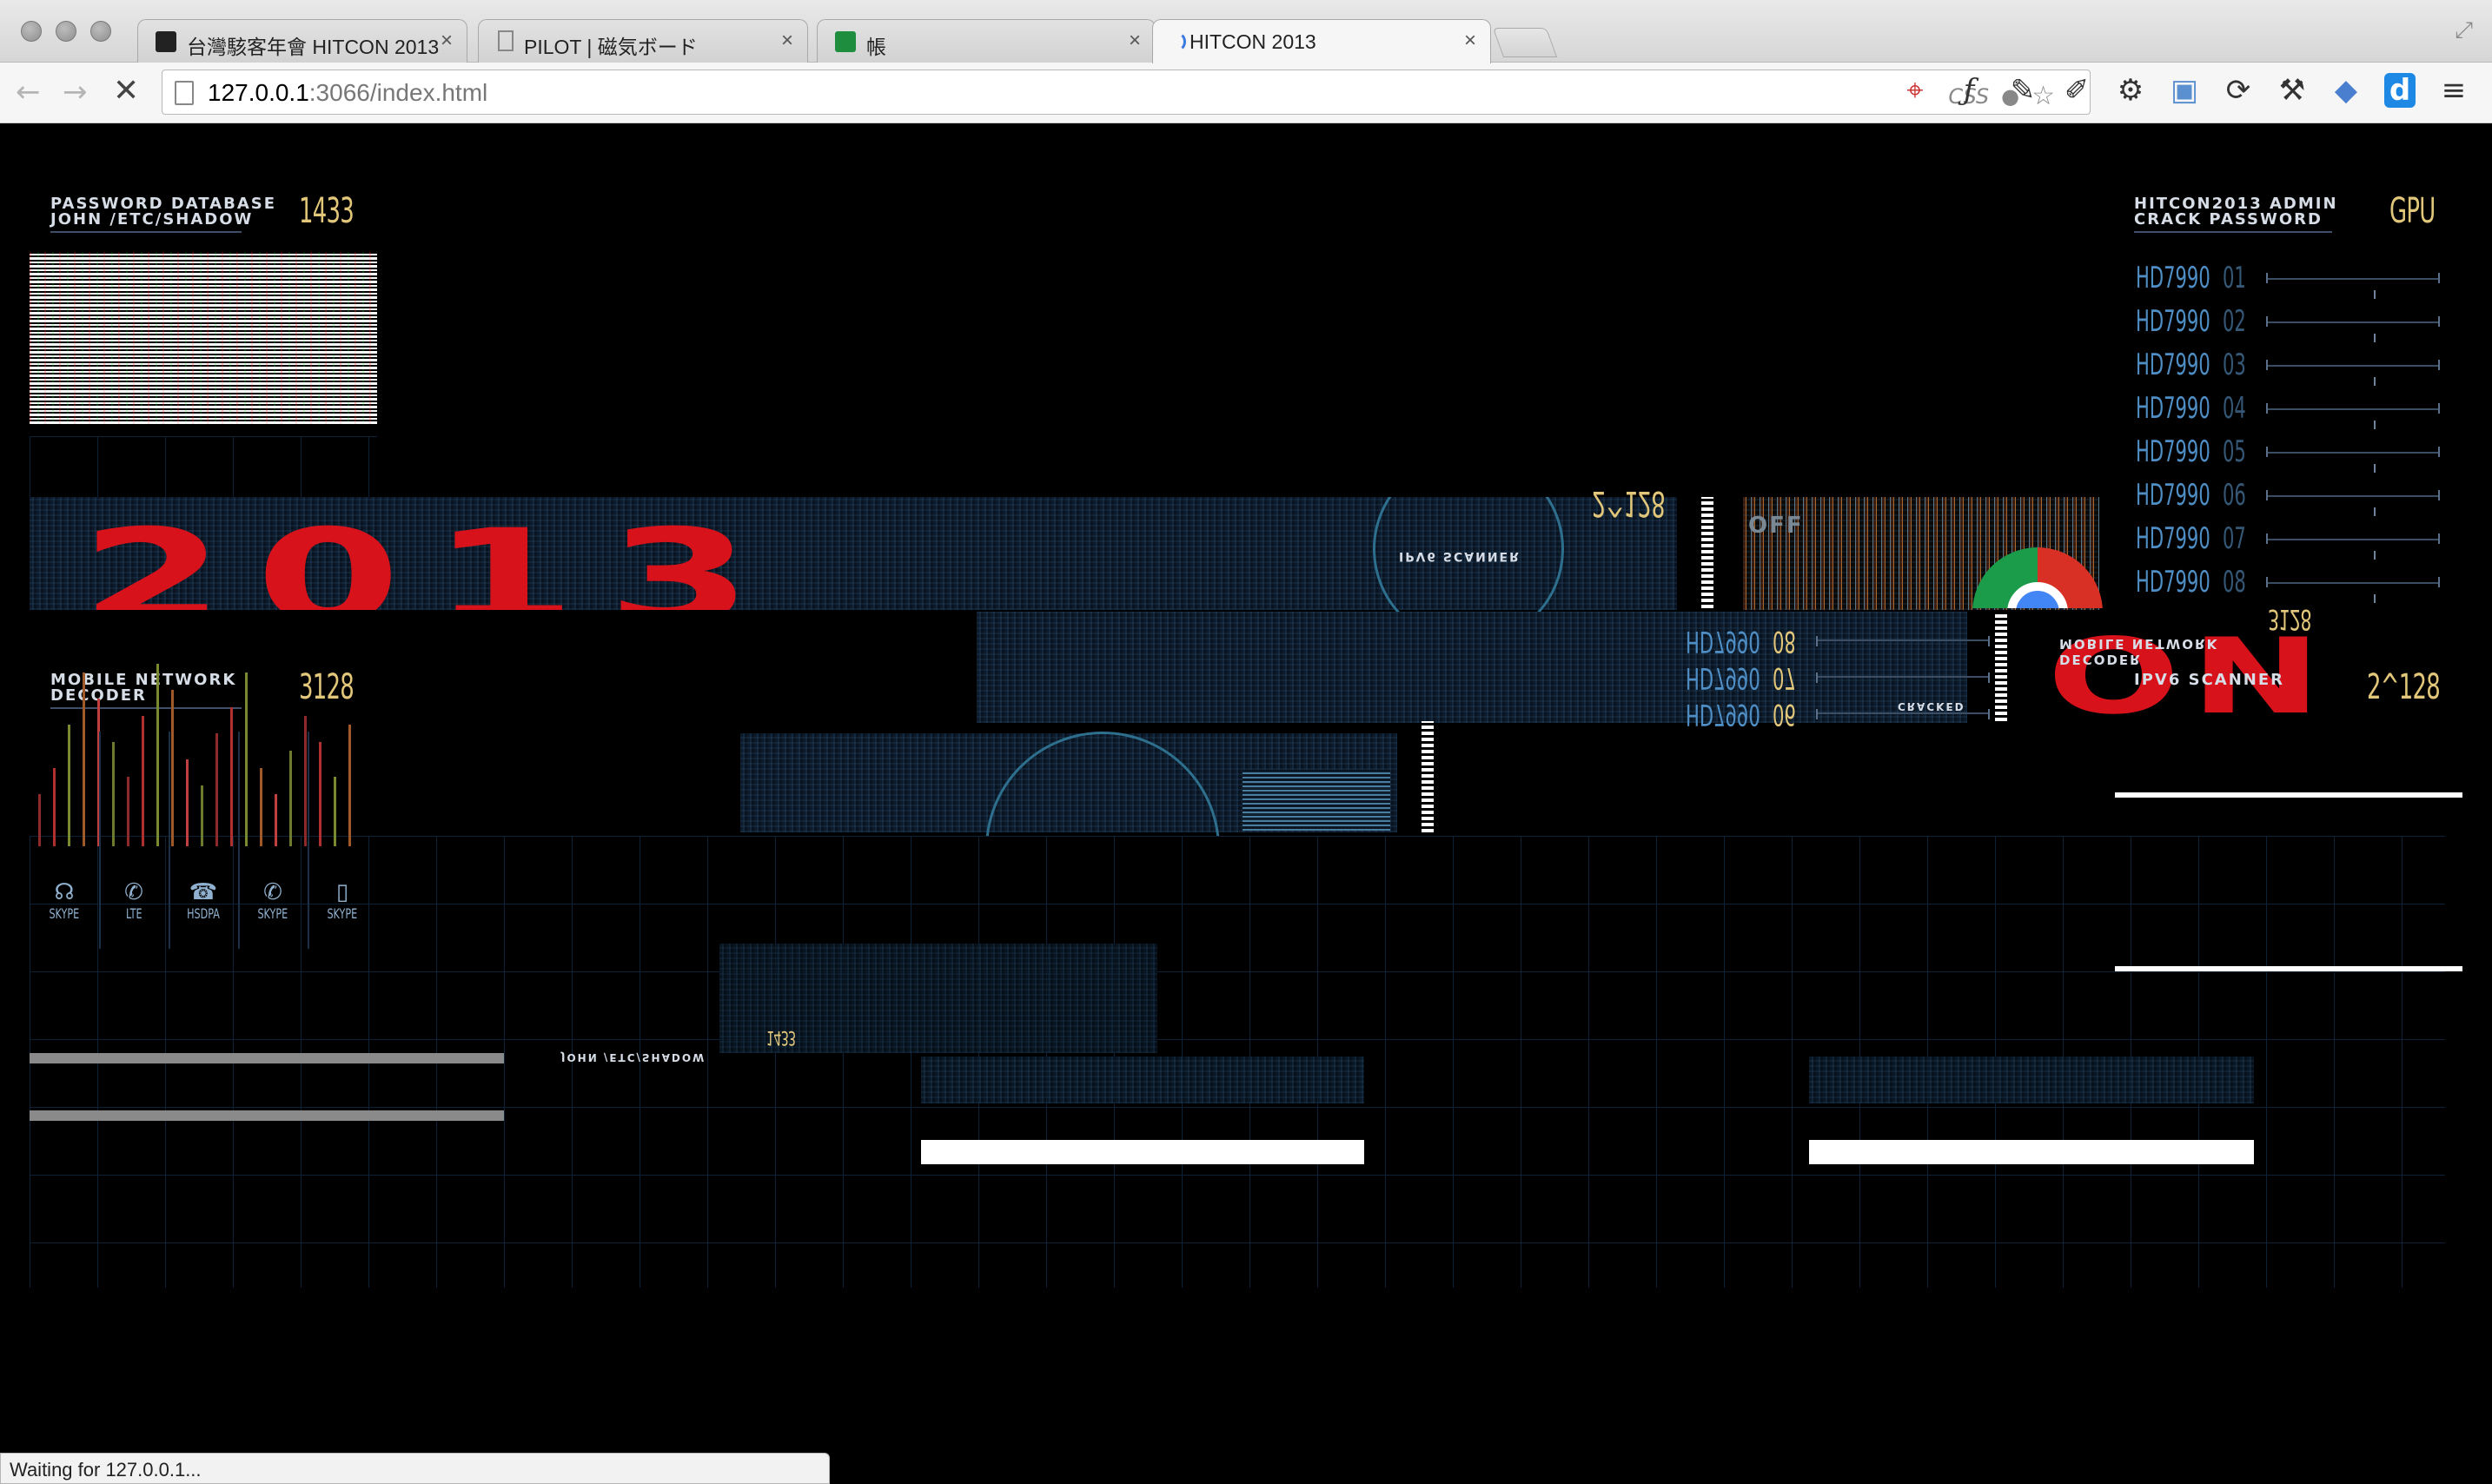 The width and height of the screenshot is (2492, 1484). Describe the element at coordinates (2130, 90) in the screenshot. I see `gear-extension-icon: ⚙` at that location.